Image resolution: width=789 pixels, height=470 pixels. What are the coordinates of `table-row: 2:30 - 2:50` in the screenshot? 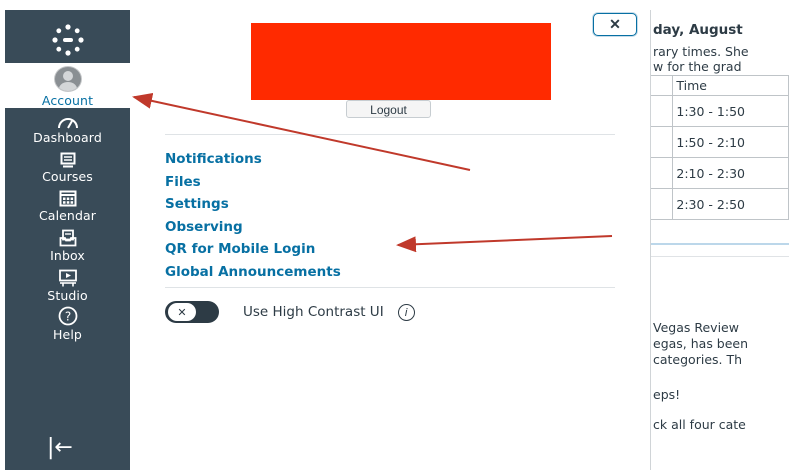 It's located at (720, 204).